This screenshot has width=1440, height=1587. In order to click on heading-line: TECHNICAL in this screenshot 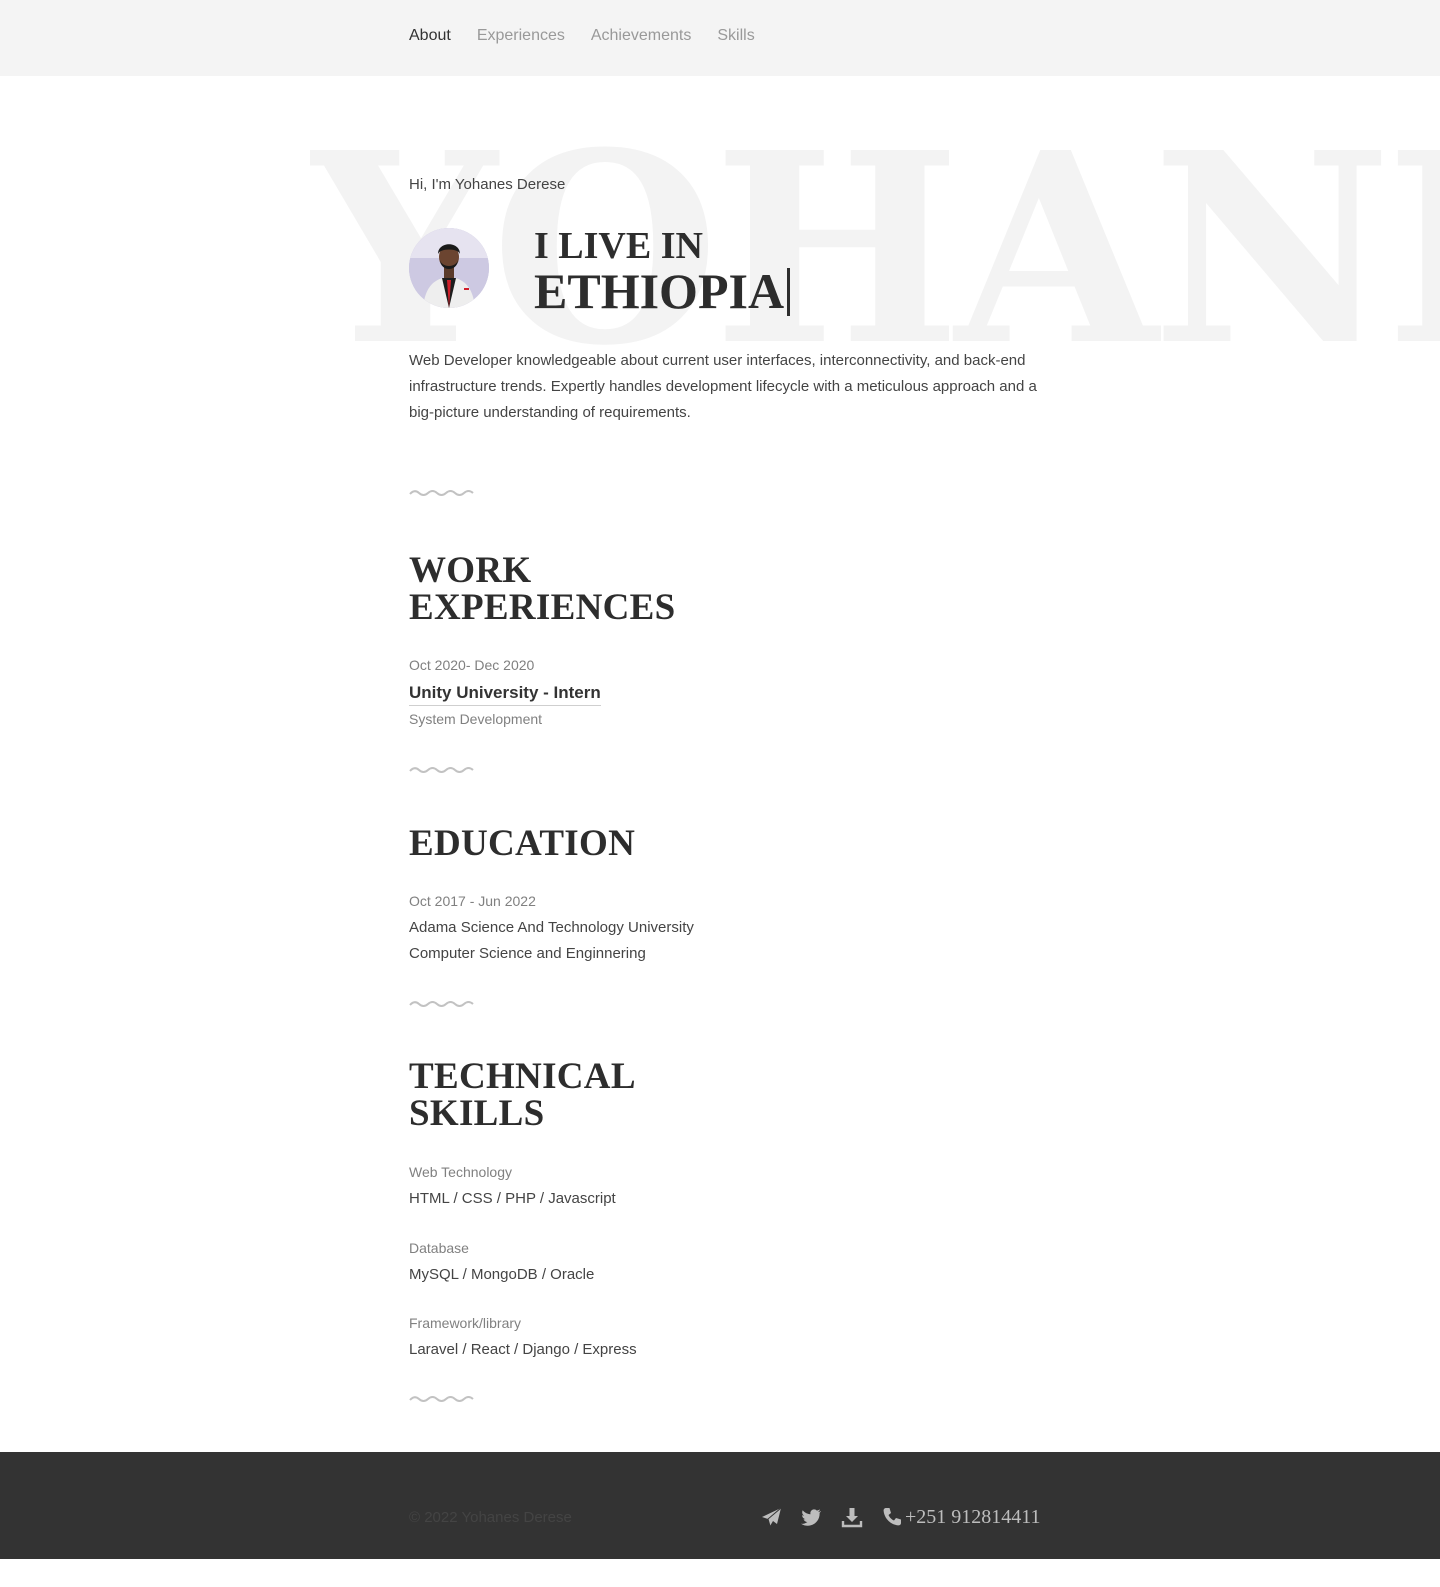, I will do `click(522, 1076)`.